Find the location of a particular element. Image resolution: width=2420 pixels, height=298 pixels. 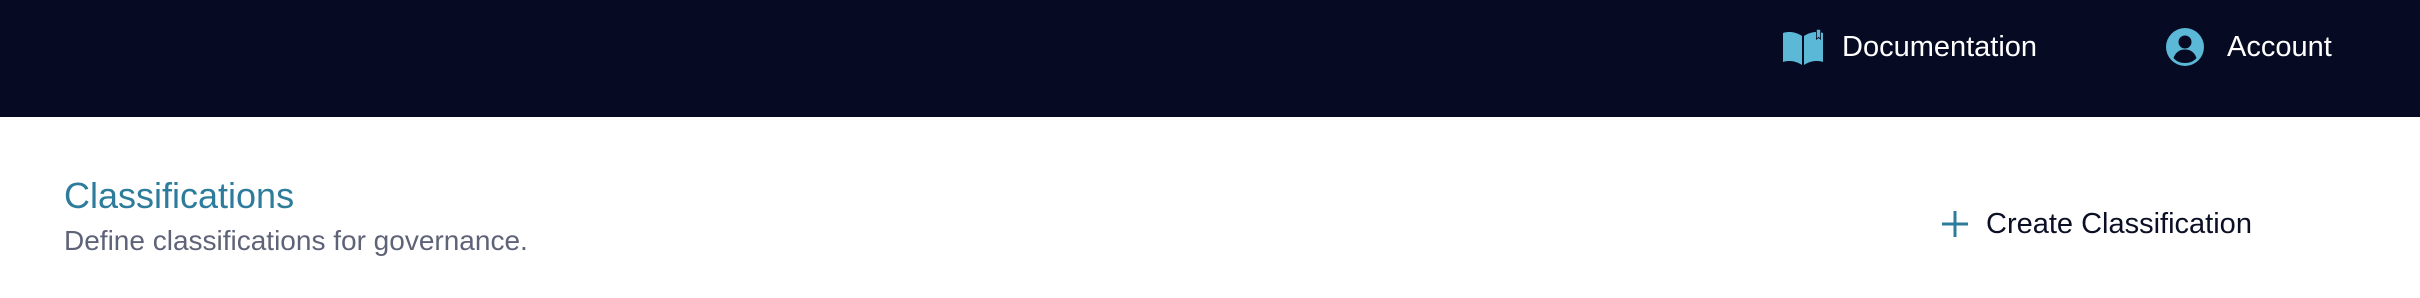

plus-icon is located at coordinates (1955, 224).